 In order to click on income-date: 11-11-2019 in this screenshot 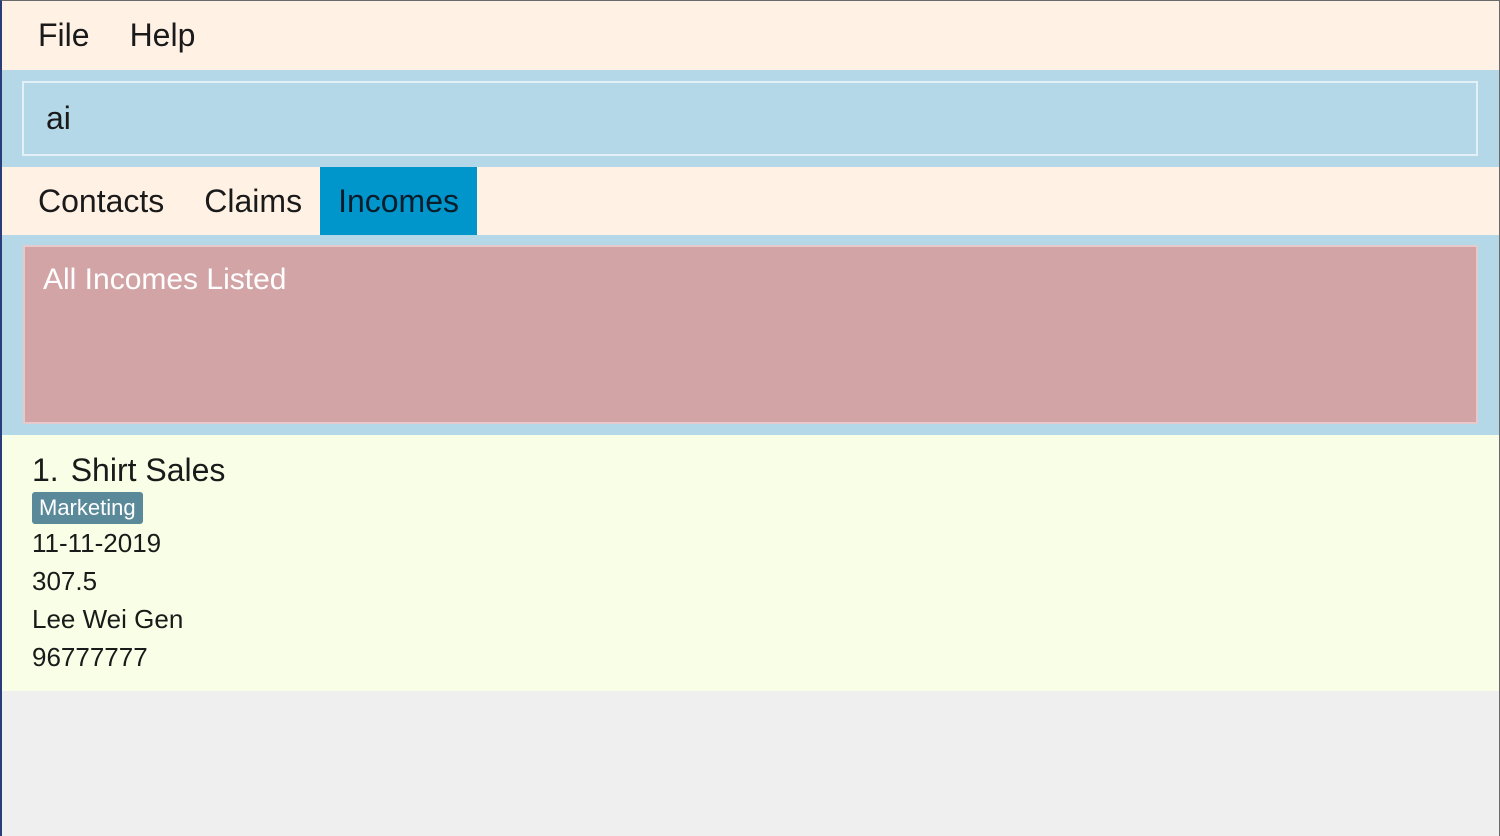, I will do `click(97, 543)`.